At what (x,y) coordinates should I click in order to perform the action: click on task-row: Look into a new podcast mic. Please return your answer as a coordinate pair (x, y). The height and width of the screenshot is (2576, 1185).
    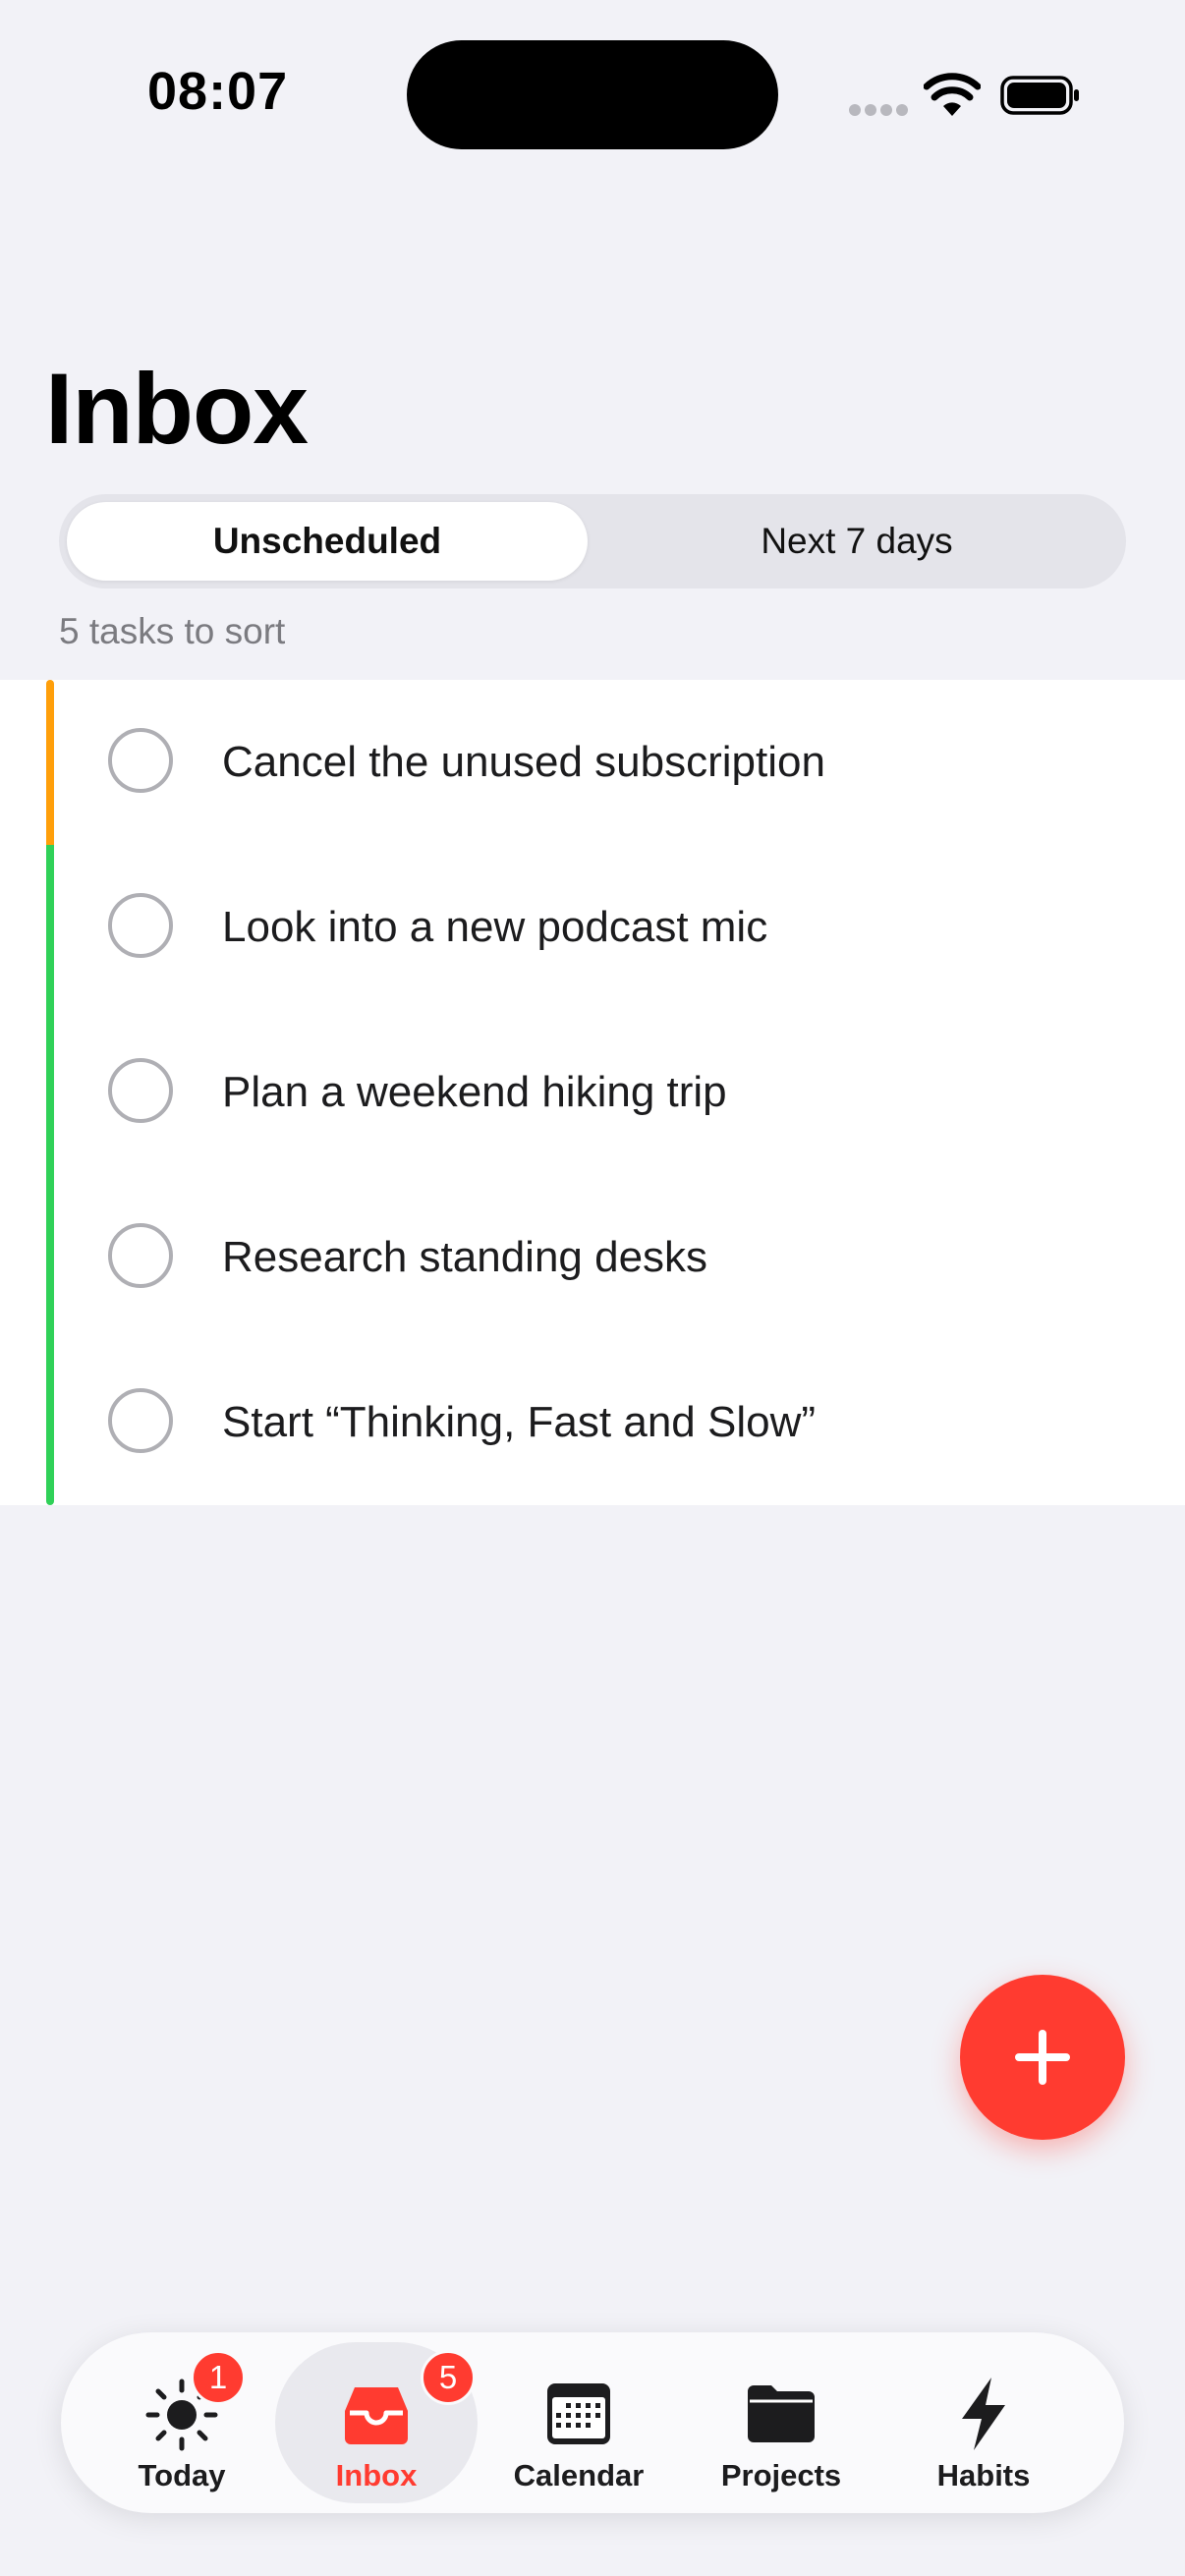
    Looking at the image, I should click on (592, 927).